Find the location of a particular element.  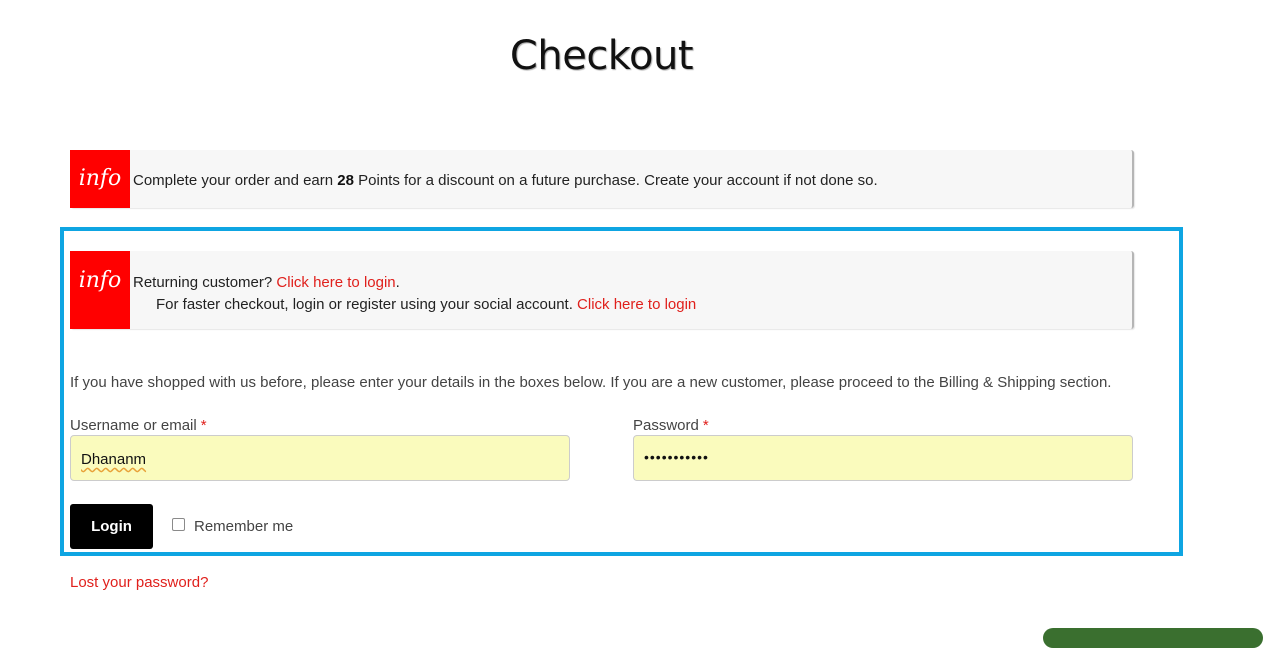

page-title: Checkout is located at coordinates (601, 55).